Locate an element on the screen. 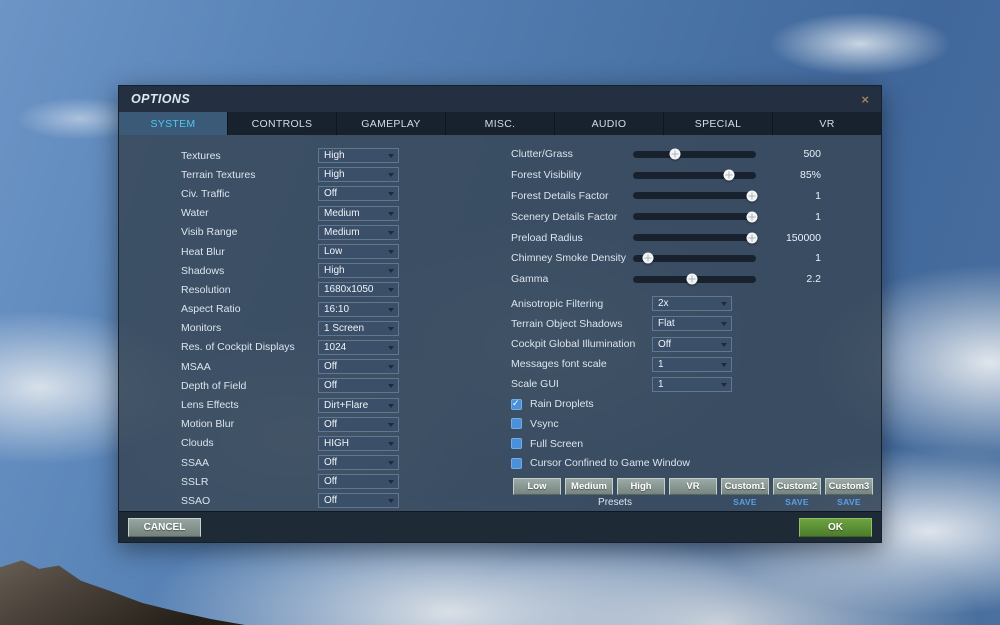 The width and height of the screenshot is (1000, 625). ssao-dropdown: Off is located at coordinates (358, 501).